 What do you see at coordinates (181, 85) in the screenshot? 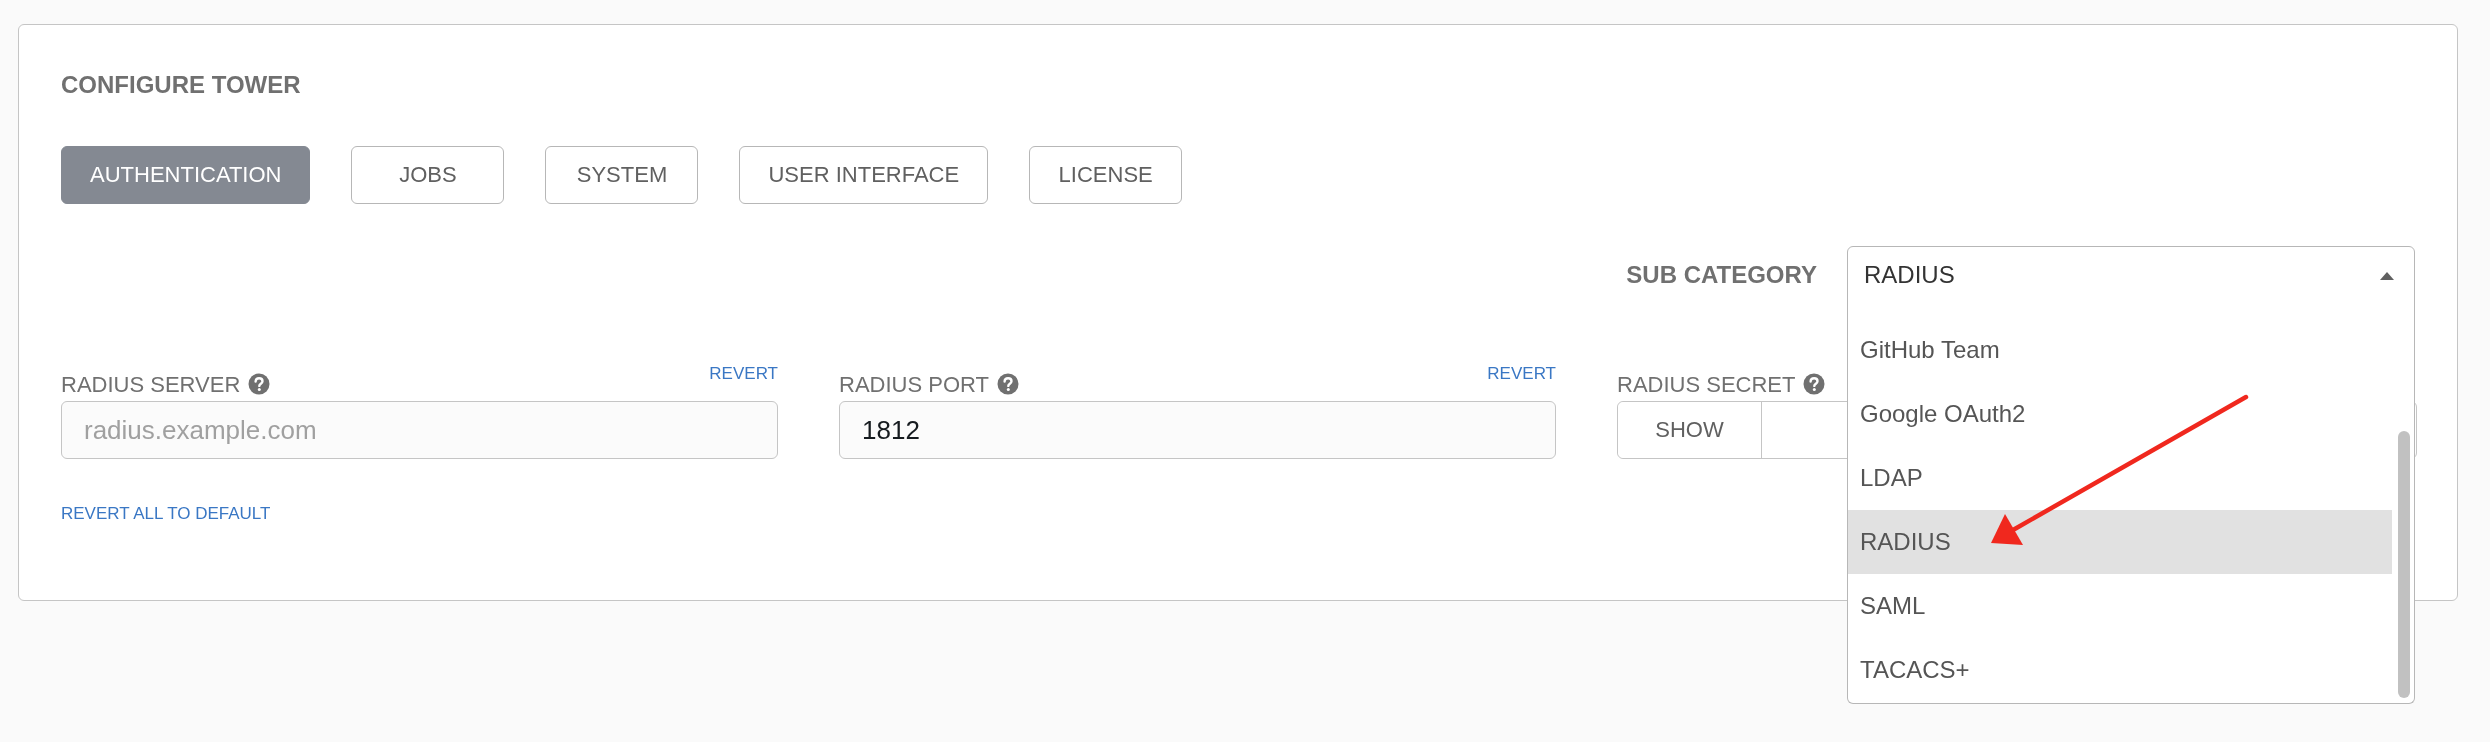
I see `page-title: CONFIGURE TOWER` at bounding box center [181, 85].